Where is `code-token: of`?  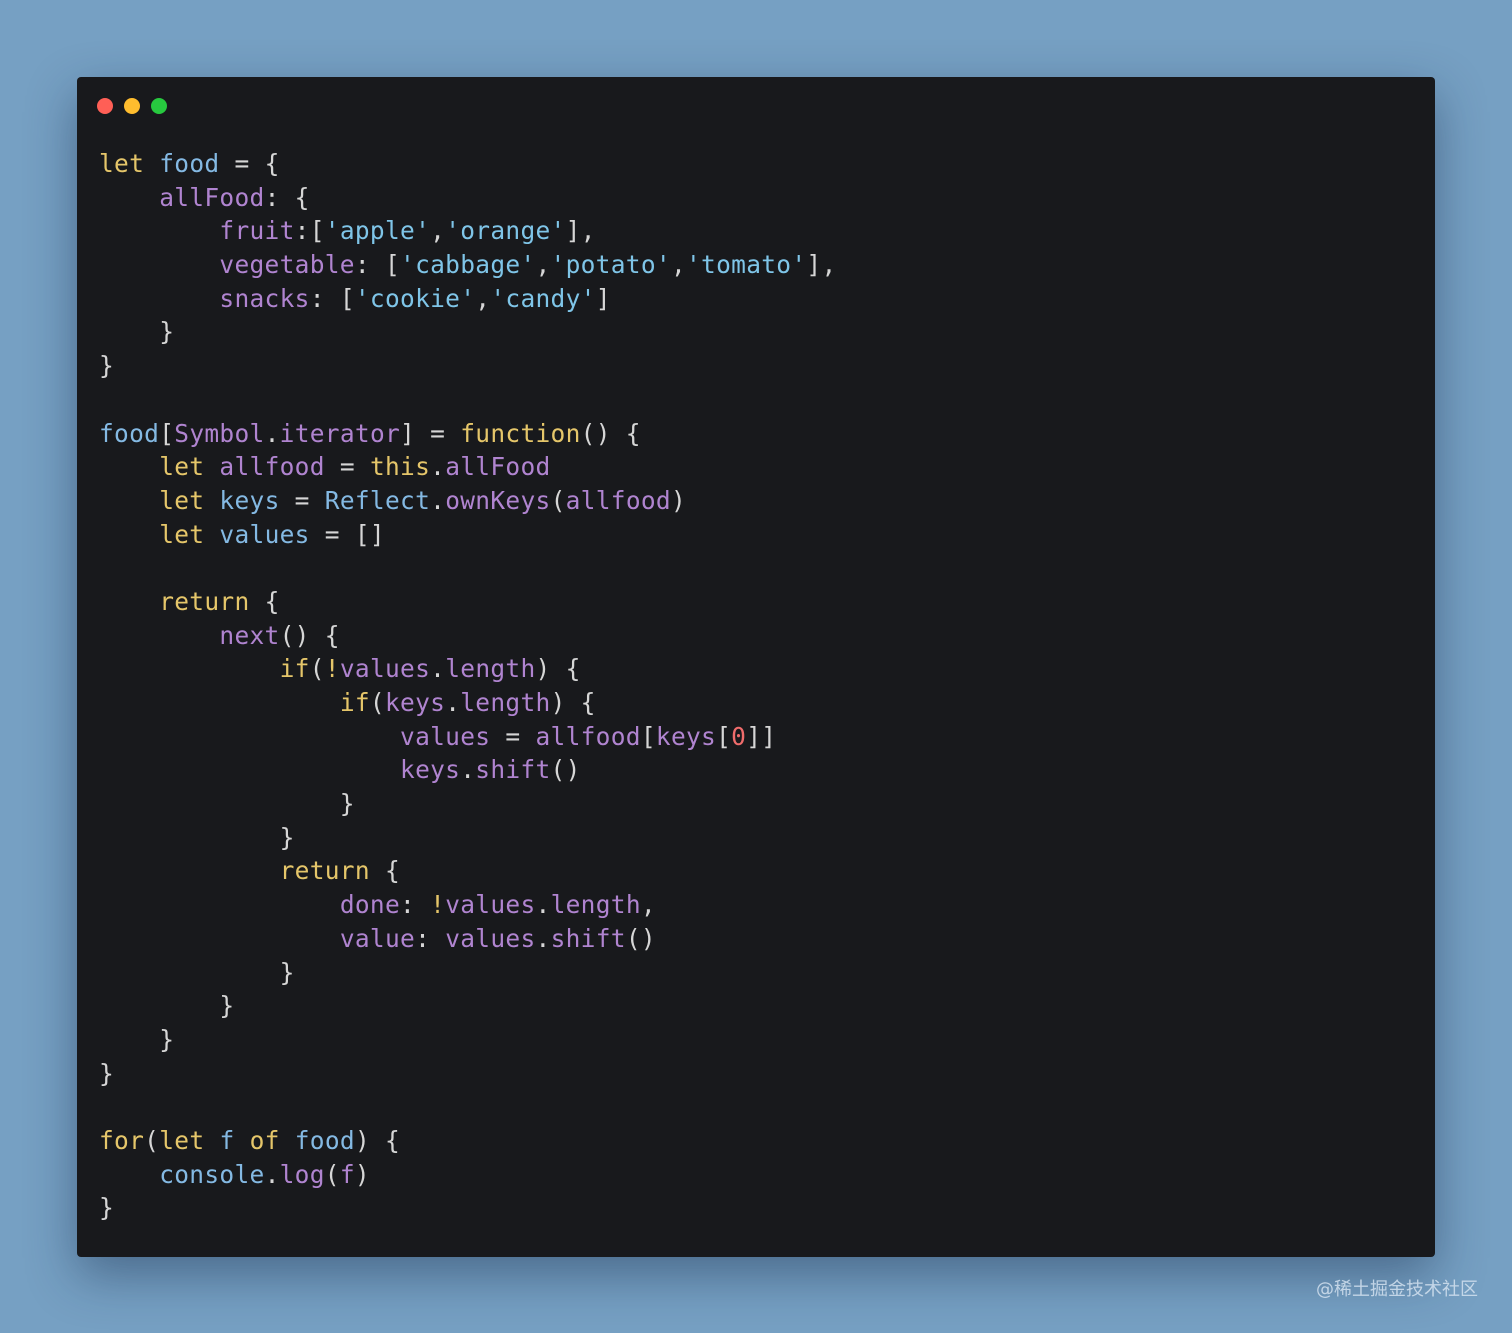
code-token: of is located at coordinates (264, 1140).